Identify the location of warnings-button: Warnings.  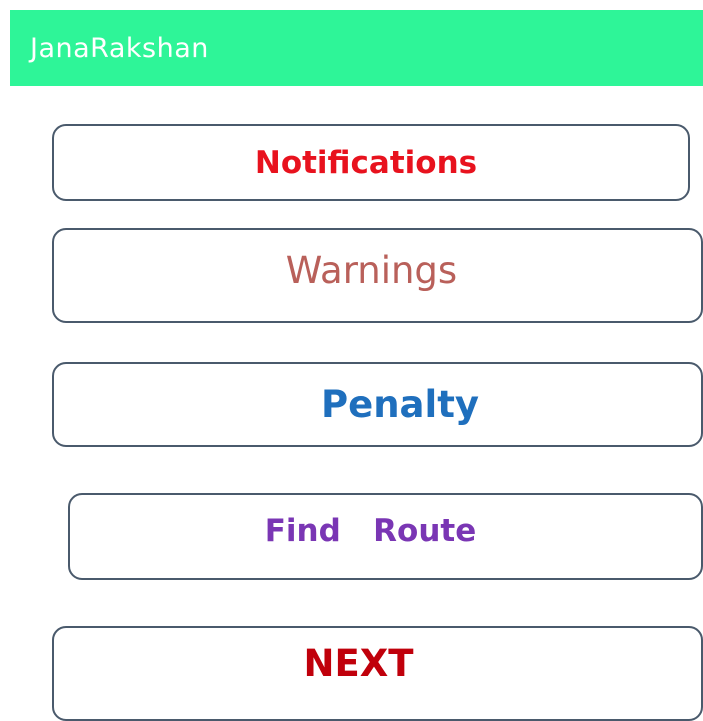
(377, 275).